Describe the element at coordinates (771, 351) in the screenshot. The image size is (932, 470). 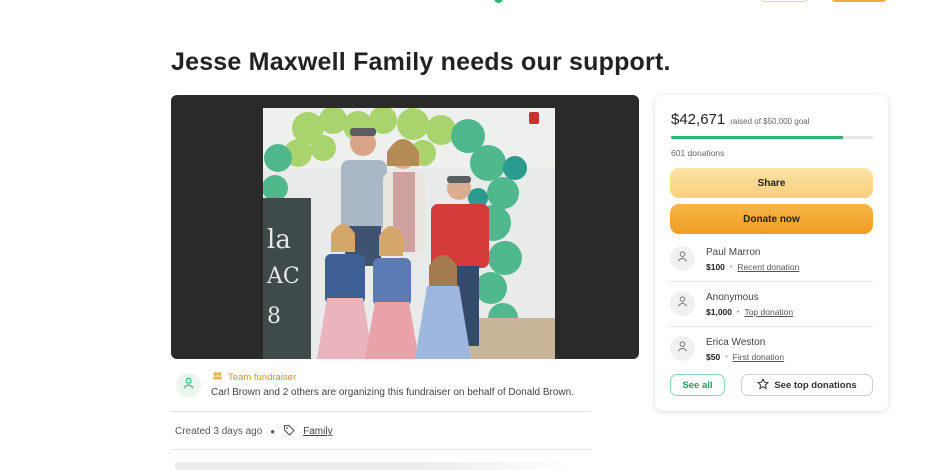
I see `donor-item: Erica Weston $50 • First donation` at that location.